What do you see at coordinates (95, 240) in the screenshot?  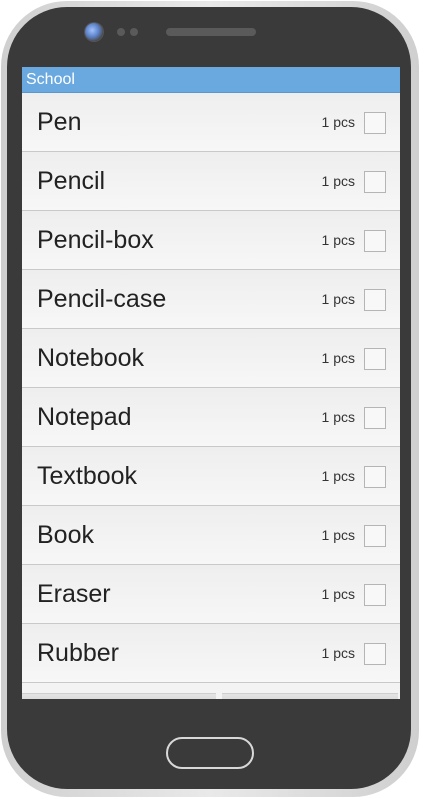 I see `item-label: Pencil-box` at bounding box center [95, 240].